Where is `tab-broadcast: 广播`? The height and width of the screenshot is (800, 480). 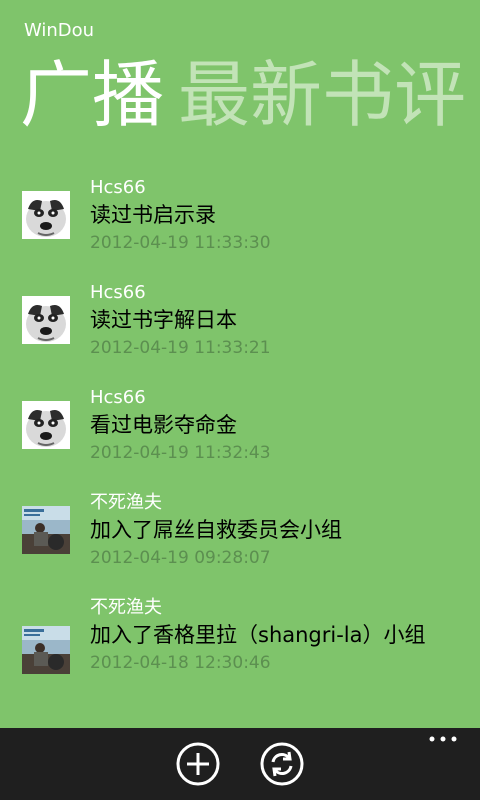 tab-broadcast: 广播 is located at coordinates (92, 95).